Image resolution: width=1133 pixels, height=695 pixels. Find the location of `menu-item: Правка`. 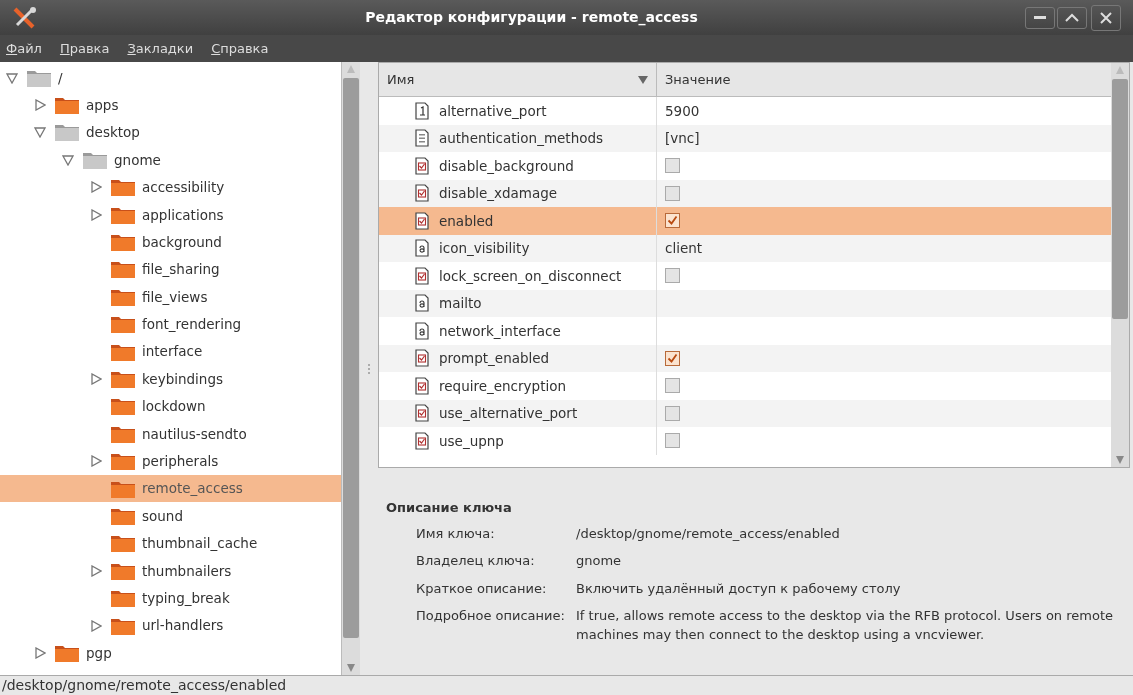

menu-item: Правка is located at coordinates (84, 48).